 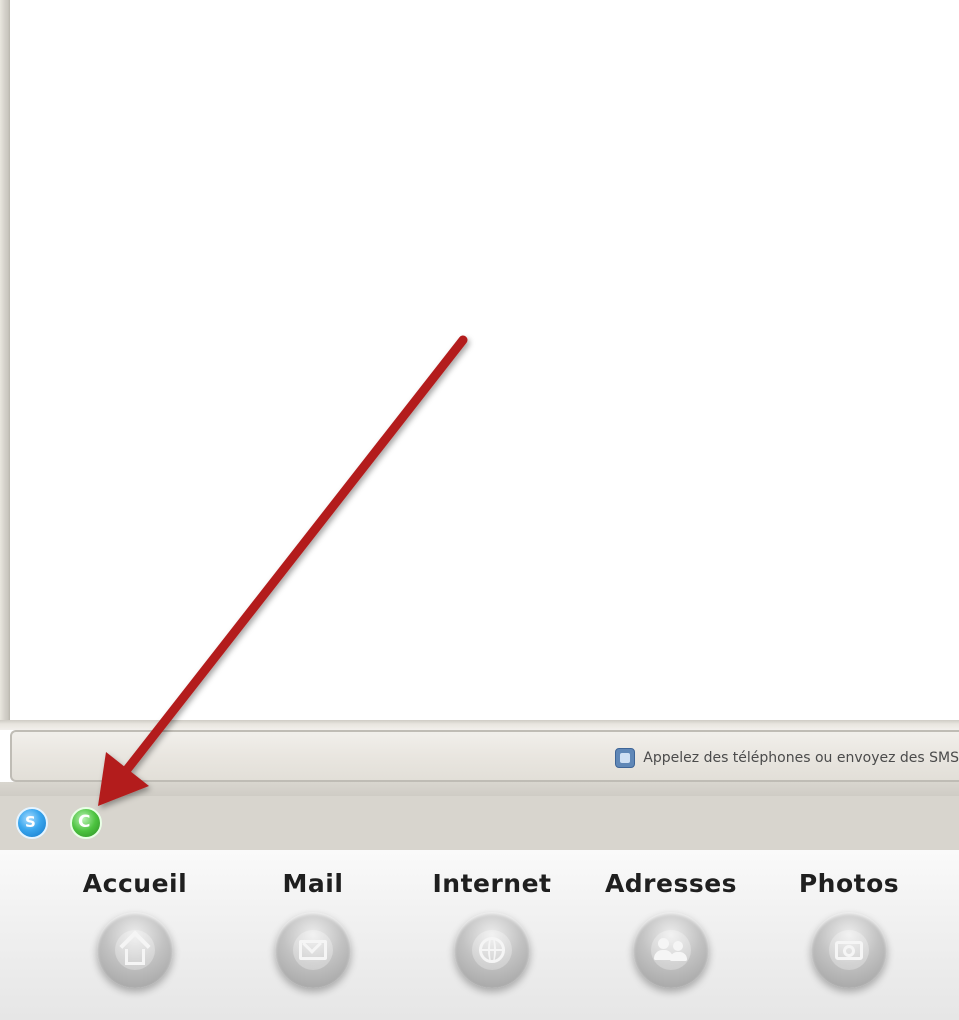 I want to click on skype-glyph: S, so click(x=30, y=822).